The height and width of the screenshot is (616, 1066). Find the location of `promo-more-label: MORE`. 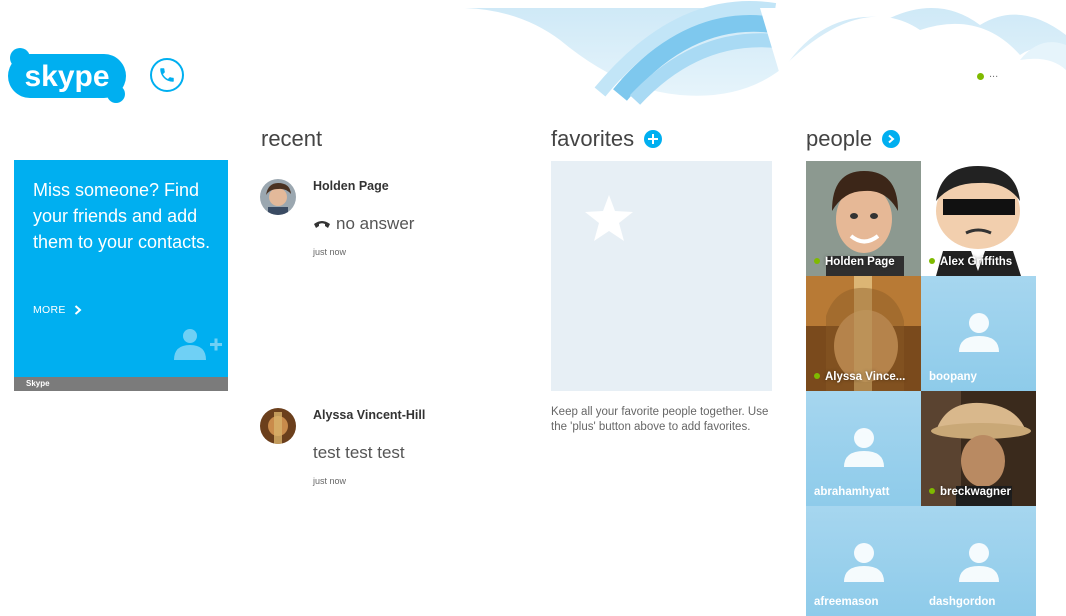

promo-more-label: MORE is located at coordinates (49, 310).